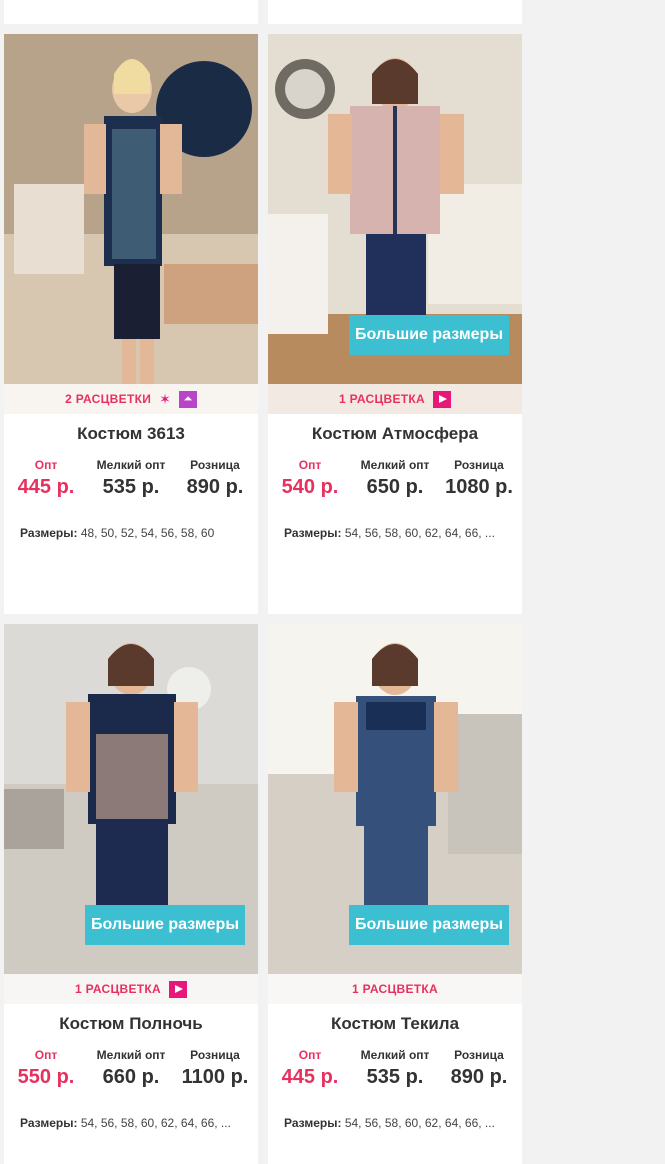 The height and width of the screenshot is (1164, 665). I want to click on product-title: Костюм Полночь, so click(131, 1024).